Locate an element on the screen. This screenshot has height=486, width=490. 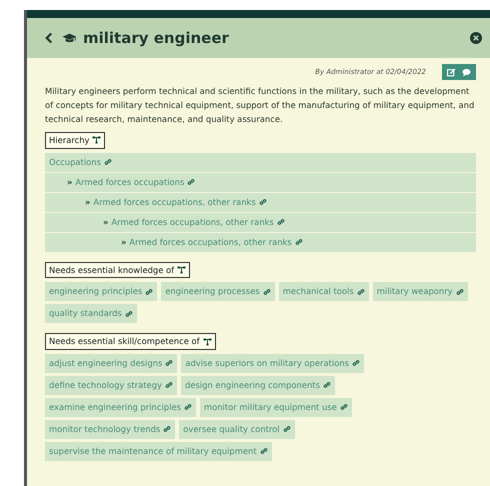
tag-link: quality standards is located at coordinates (91, 314).